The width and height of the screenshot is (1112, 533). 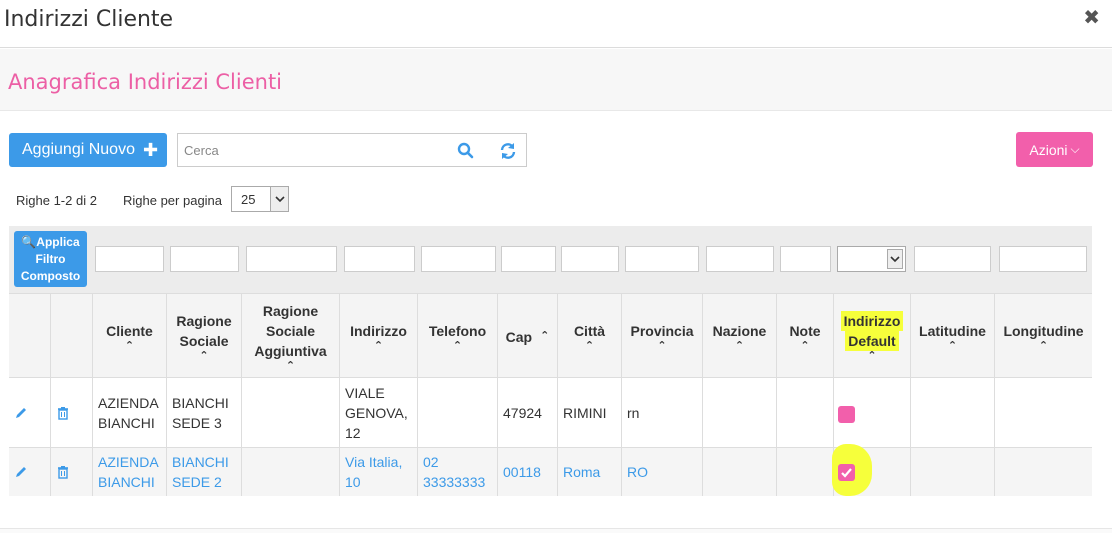 What do you see at coordinates (1048, 149) in the screenshot?
I see `actions-label: Azioni` at bounding box center [1048, 149].